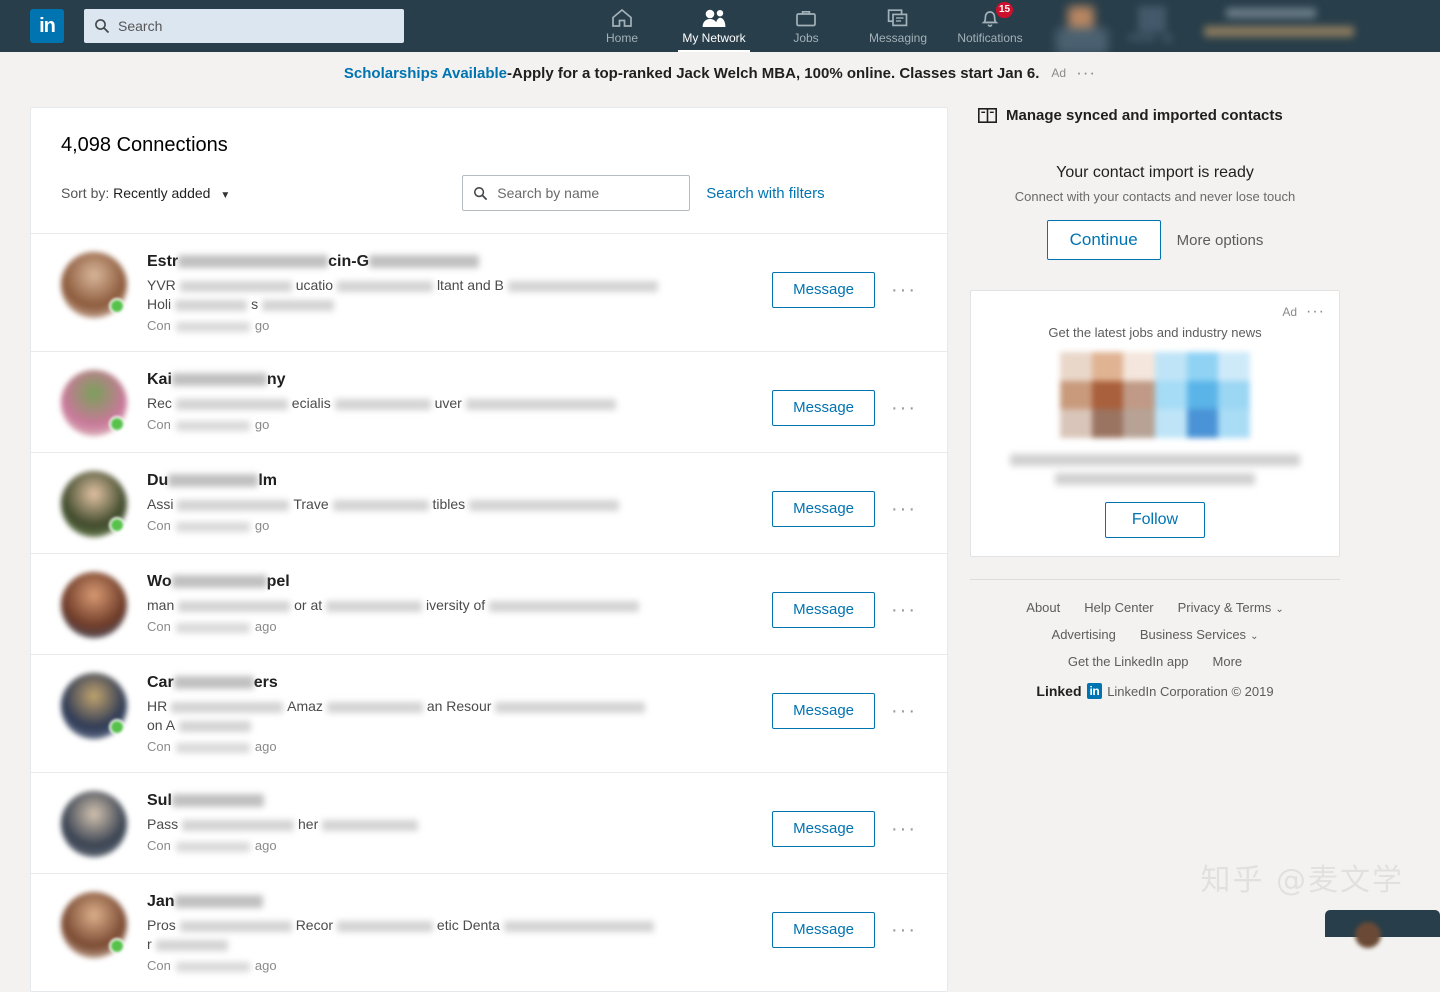  What do you see at coordinates (1153, 26) in the screenshot?
I see `nav-me-menu-obscured` at bounding box center [1153, 26].